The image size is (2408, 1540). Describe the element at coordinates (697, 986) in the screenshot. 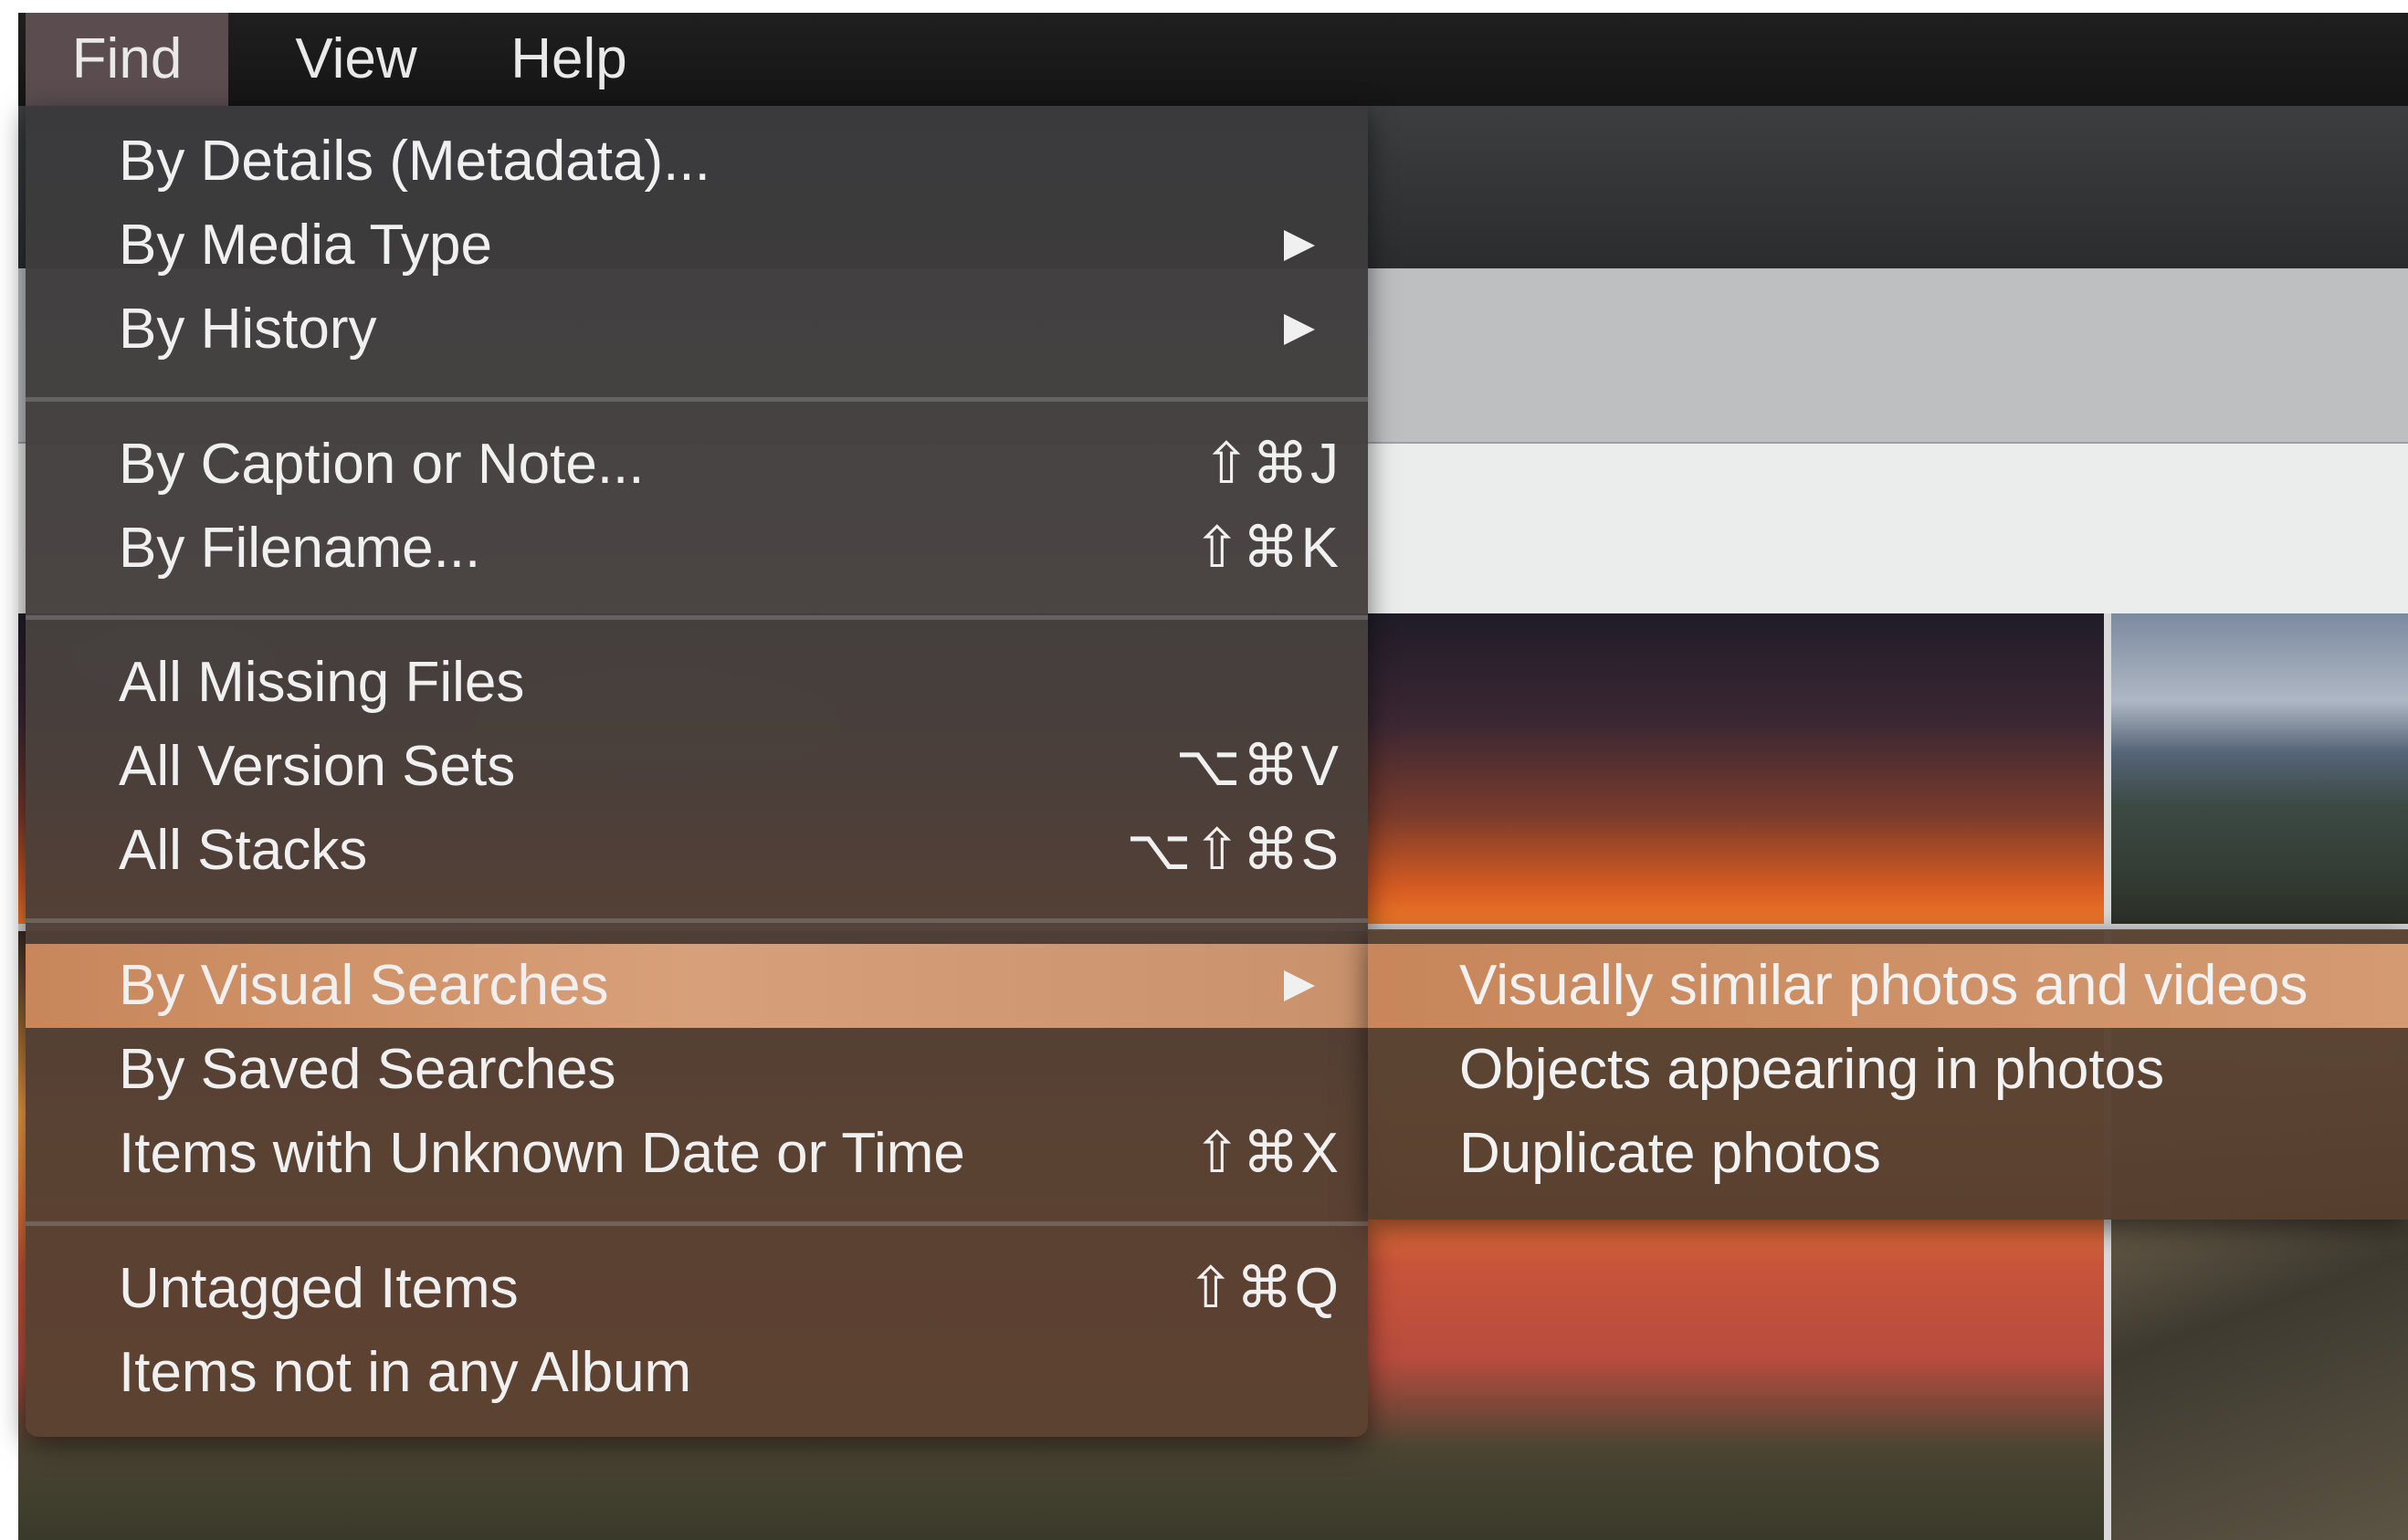

I see `menu-item-by-visual-searches: By Visual Searches` at that location.